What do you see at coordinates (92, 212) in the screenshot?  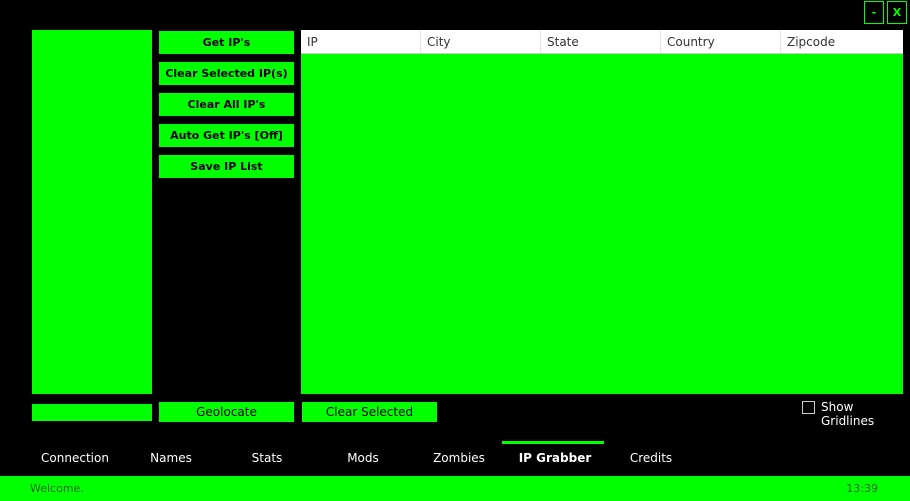 I see `left-list-panel` at bounding box center [92, 212].